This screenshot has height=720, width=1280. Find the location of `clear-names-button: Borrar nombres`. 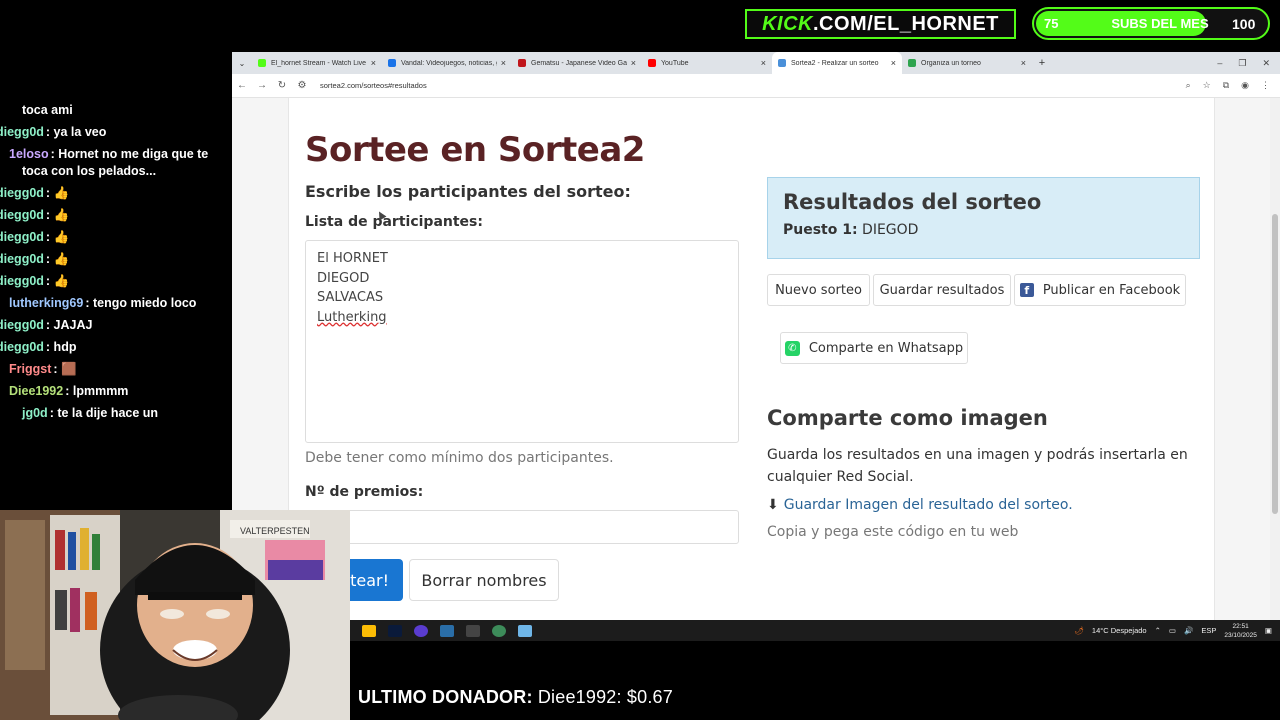

clear-names-button: Borrar nombres is located at coordinates (484, 580).